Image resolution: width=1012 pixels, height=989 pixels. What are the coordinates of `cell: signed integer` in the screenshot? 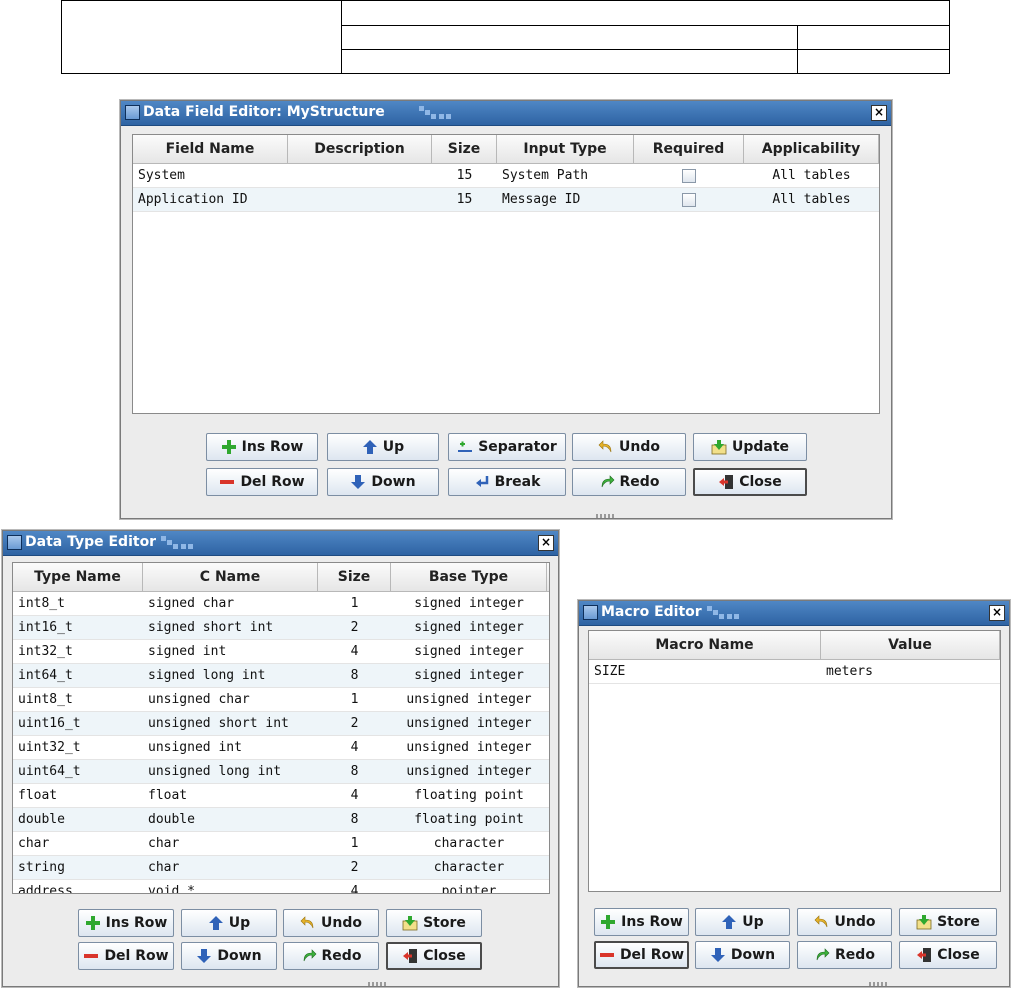 It's located at (469, 627).